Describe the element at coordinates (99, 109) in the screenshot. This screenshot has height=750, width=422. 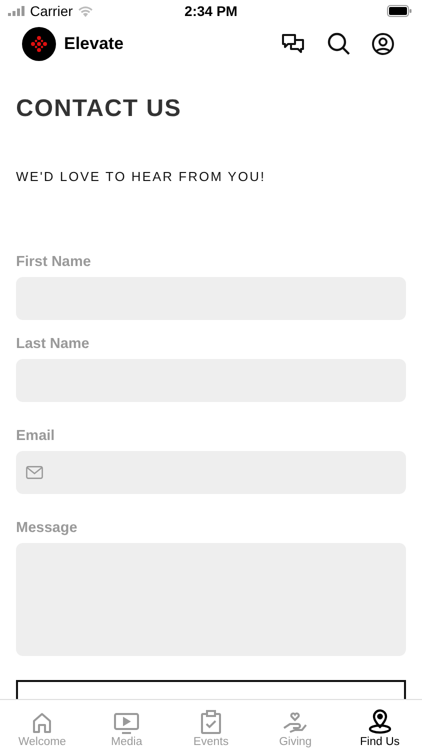
I see `page-title: CONTACT US` at that location.